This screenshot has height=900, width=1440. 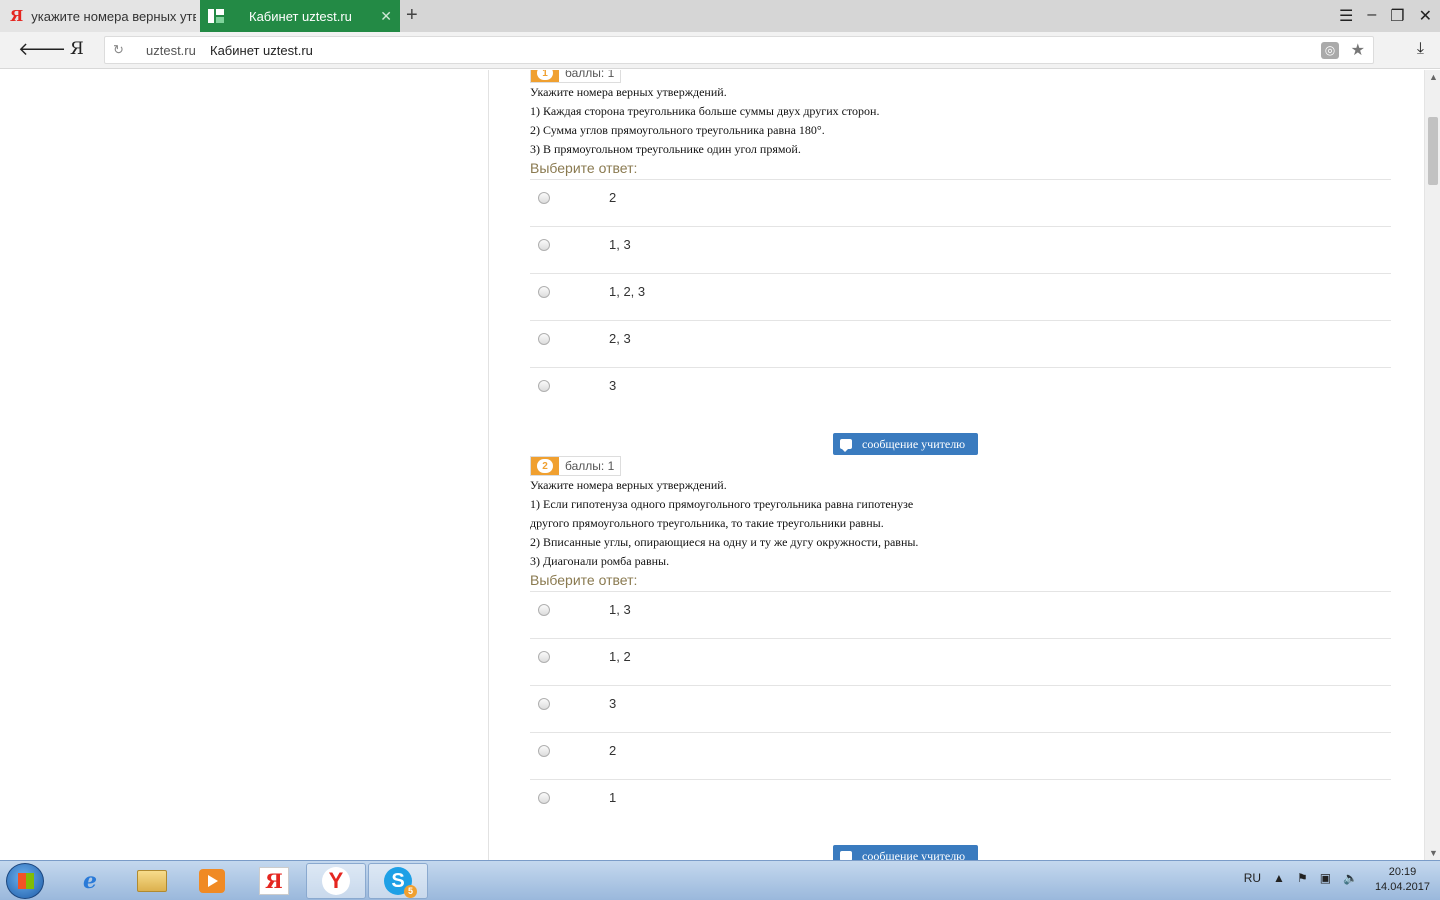 I want to click on tab-label: Кабинет uztest.ru, so click(x=300, y=16).